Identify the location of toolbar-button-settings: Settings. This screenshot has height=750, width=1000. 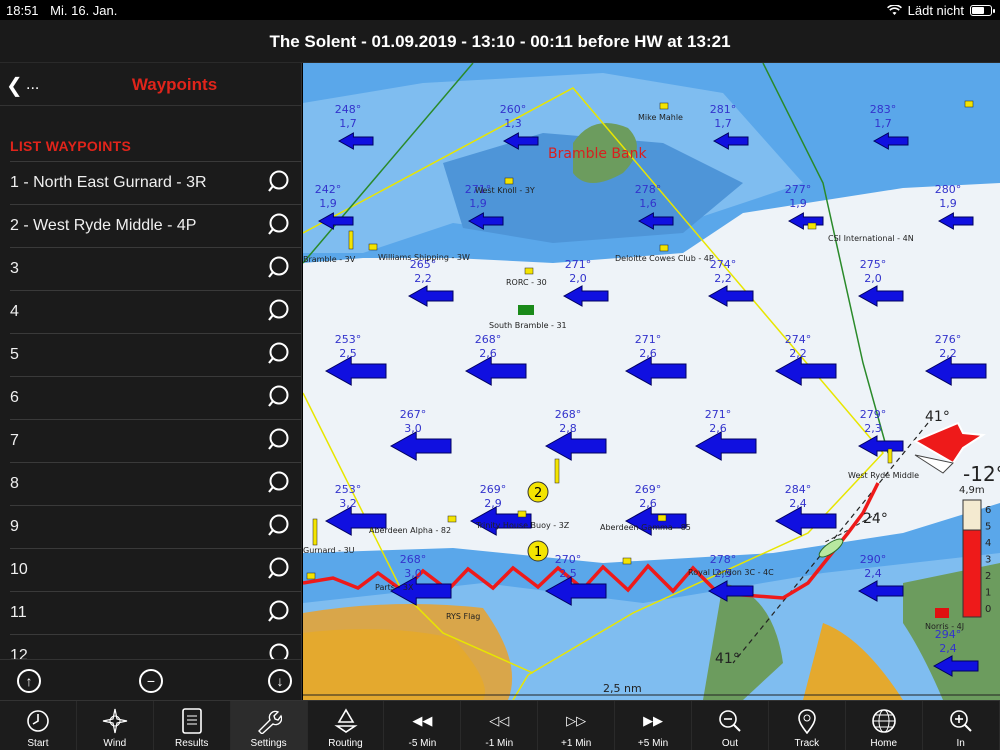
(269, 725).